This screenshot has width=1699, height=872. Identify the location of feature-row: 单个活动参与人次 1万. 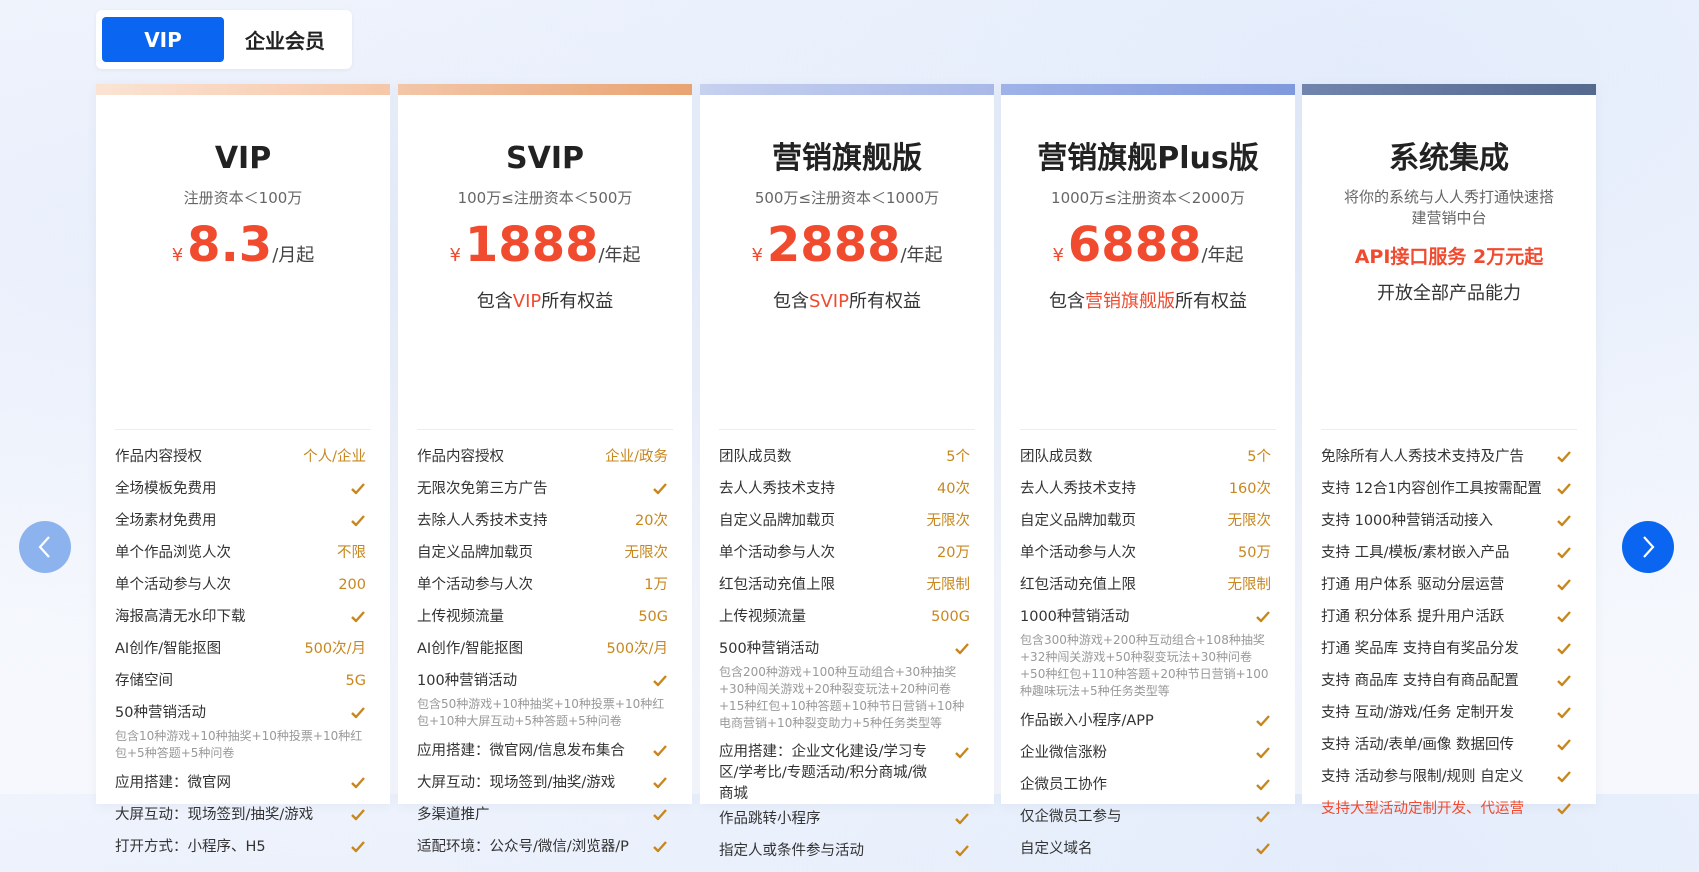
(542, 590).